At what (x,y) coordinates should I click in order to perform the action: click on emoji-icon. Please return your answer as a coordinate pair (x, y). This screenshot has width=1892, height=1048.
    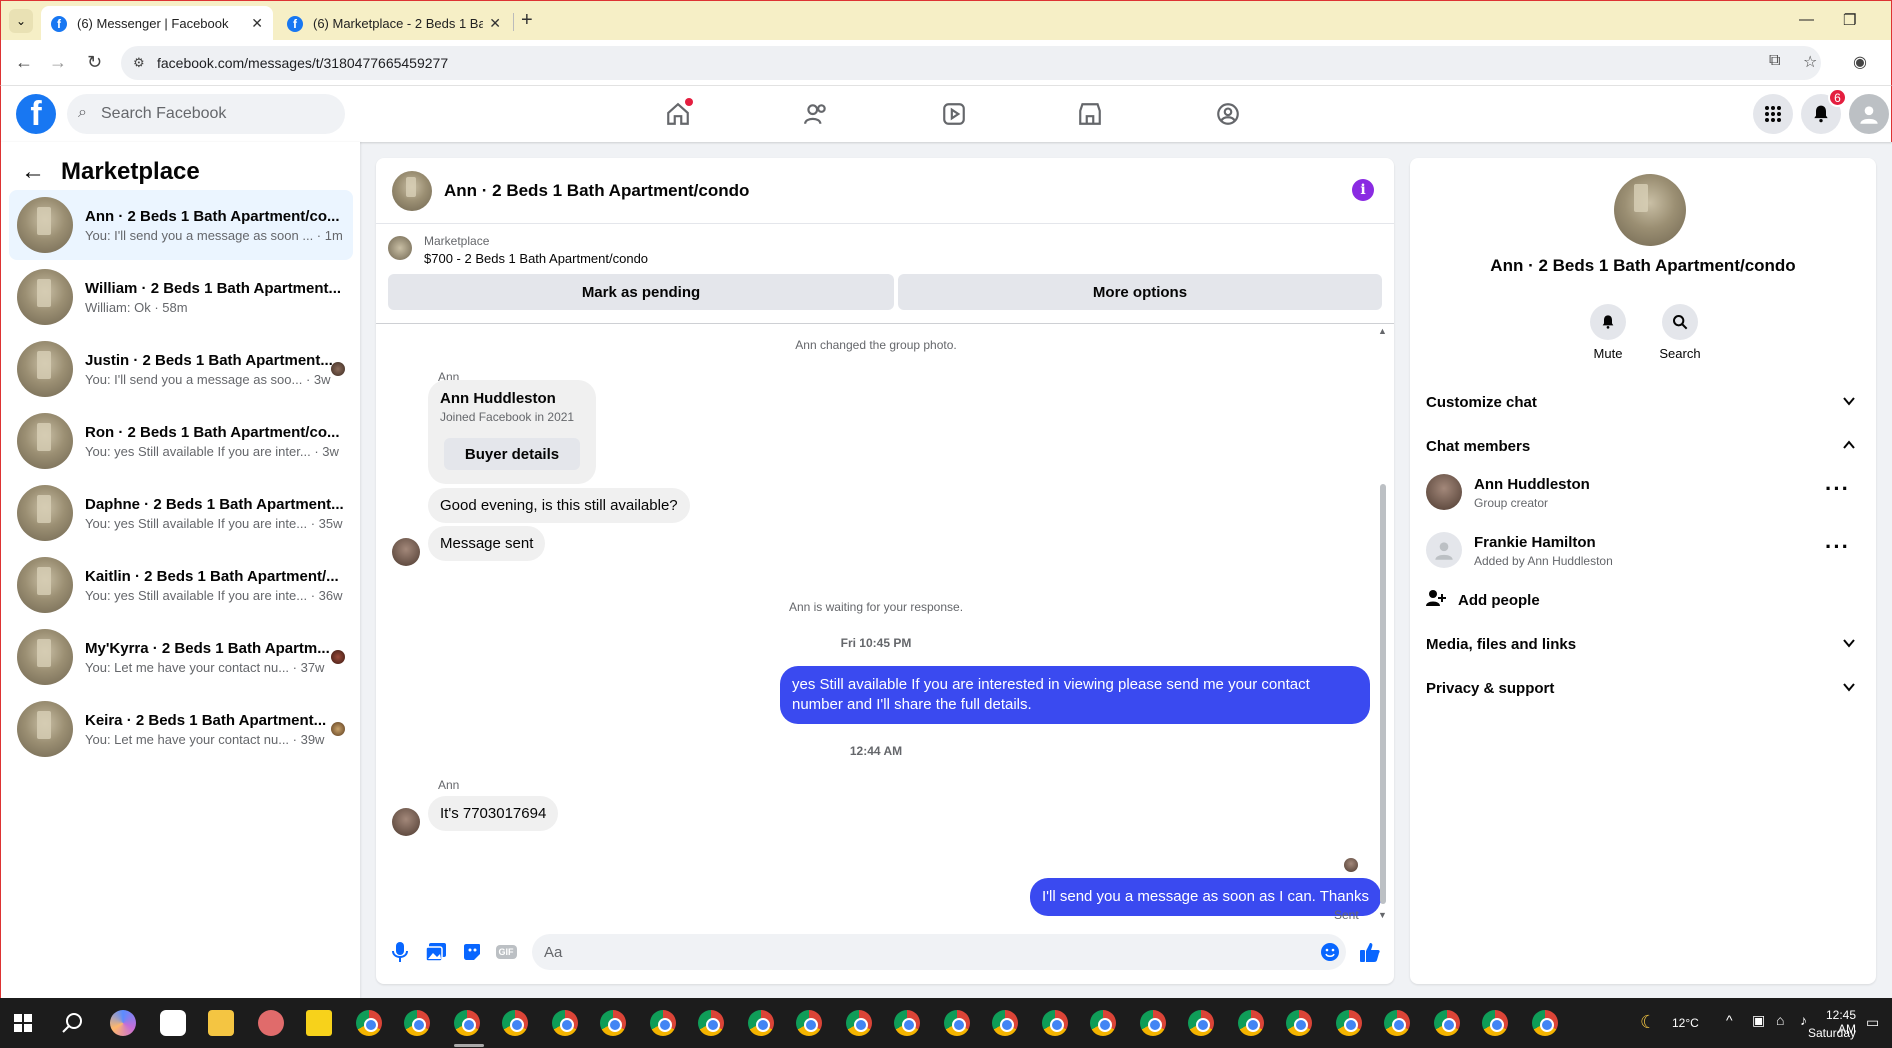
    Looking at the image, I should click on (1330, 952).